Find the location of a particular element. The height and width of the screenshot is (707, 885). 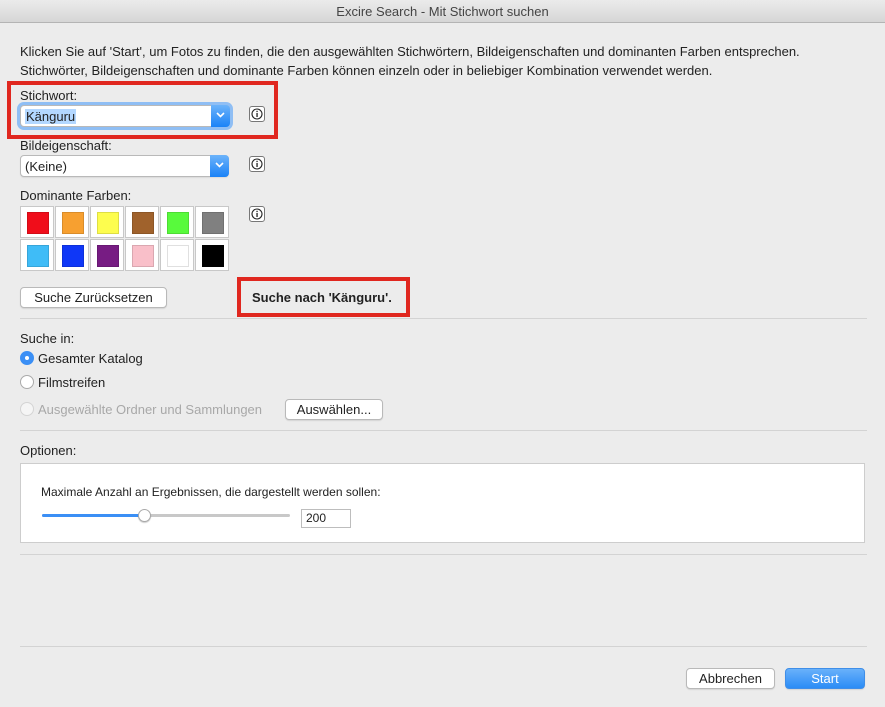

radio-filmstrip-label: Filmstreifen is located at coordinates (71, 382).